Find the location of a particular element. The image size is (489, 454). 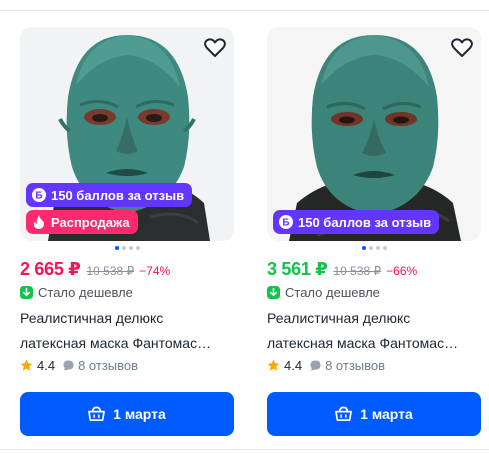

top-divider is located at coordinates (244, 10).